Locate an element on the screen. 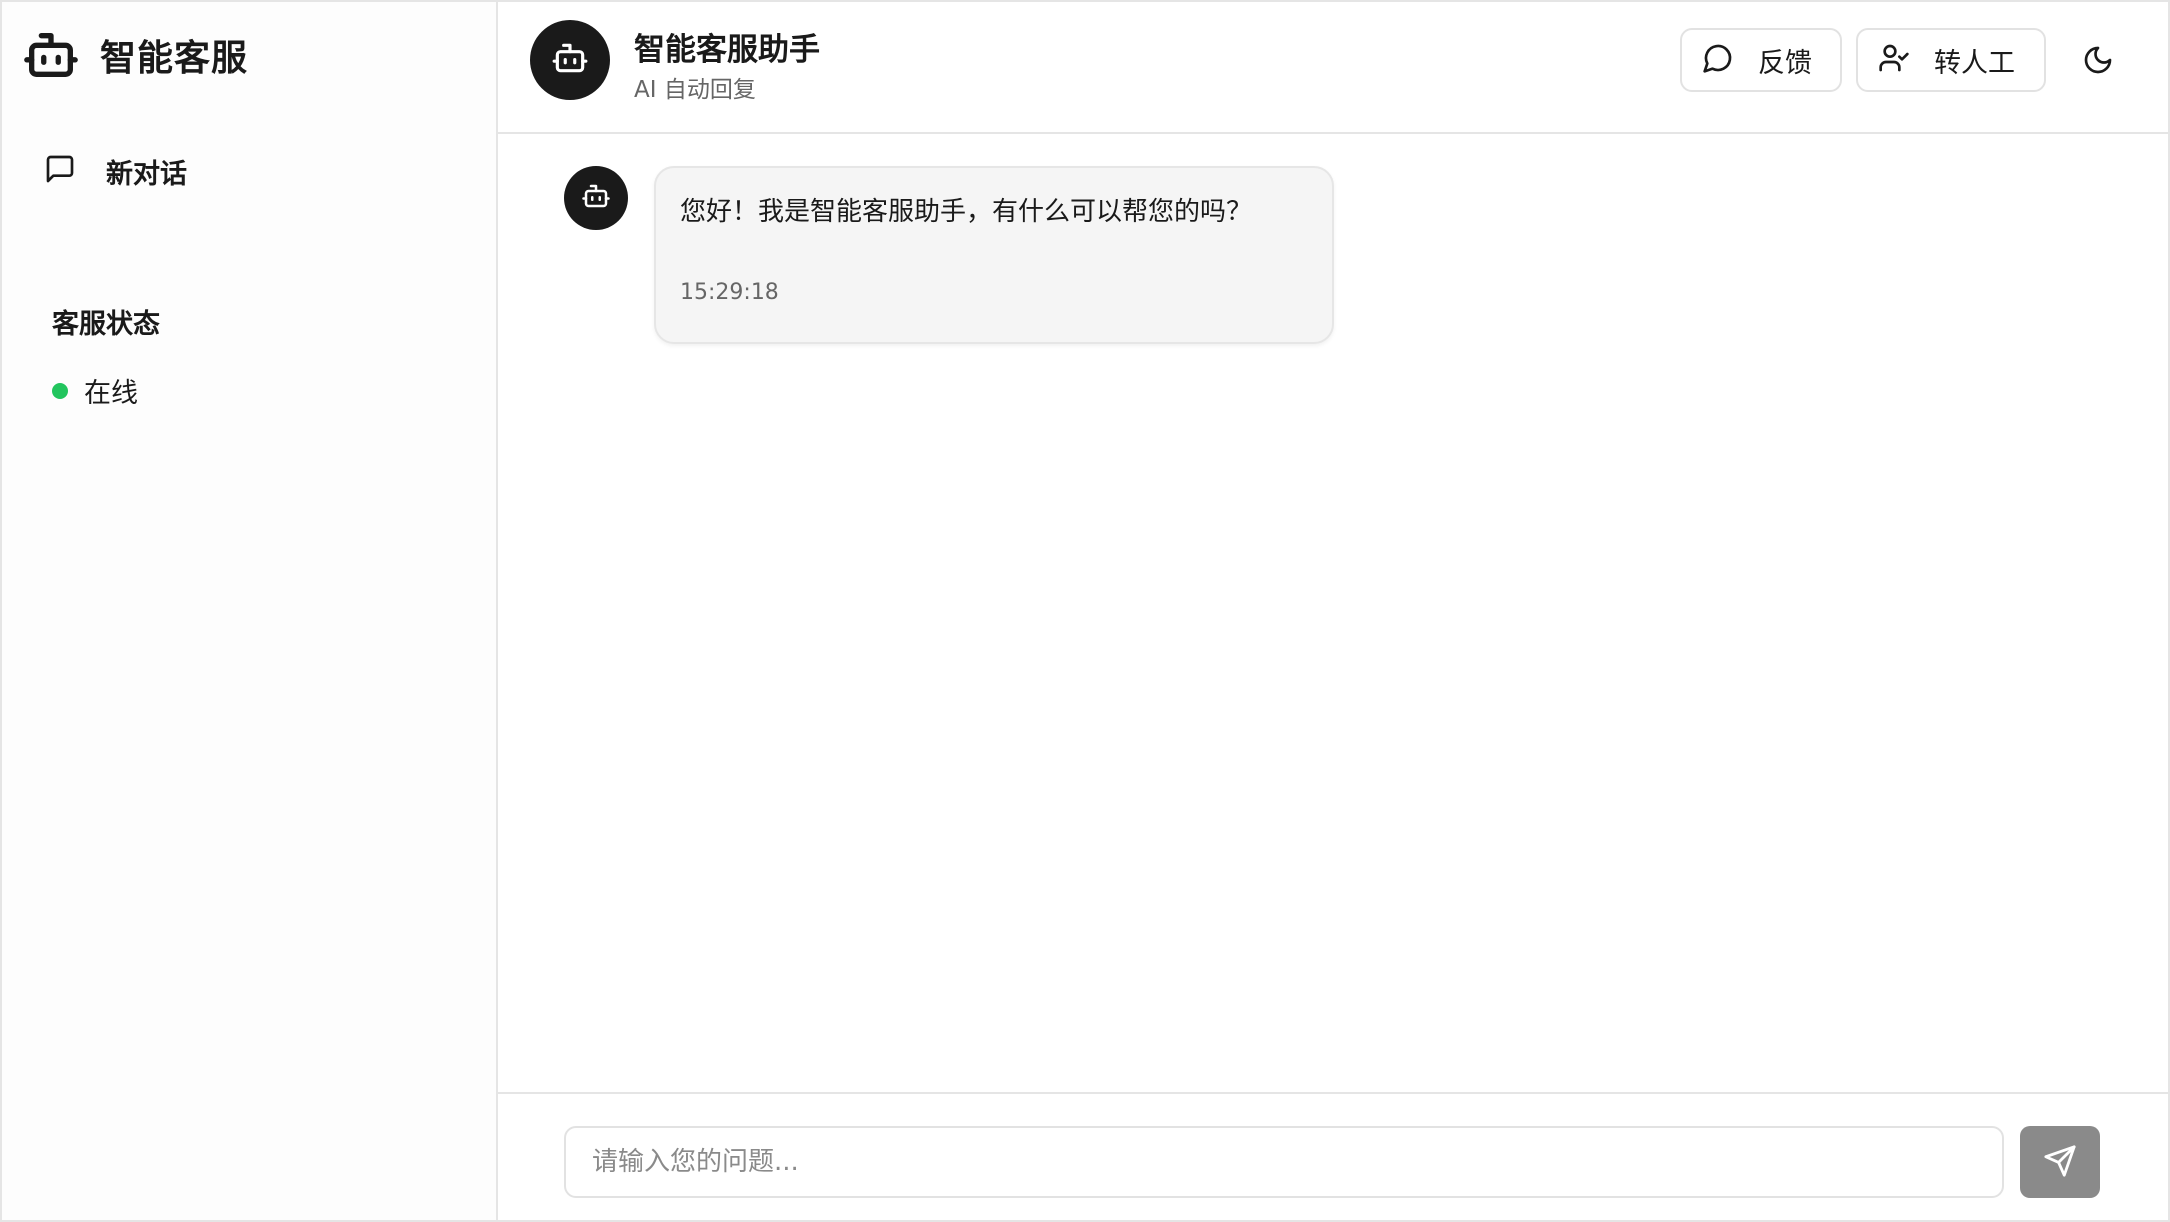 This screenshot has width=2170, height=1222. assistant-avatar is located at coordinates (570, 60).